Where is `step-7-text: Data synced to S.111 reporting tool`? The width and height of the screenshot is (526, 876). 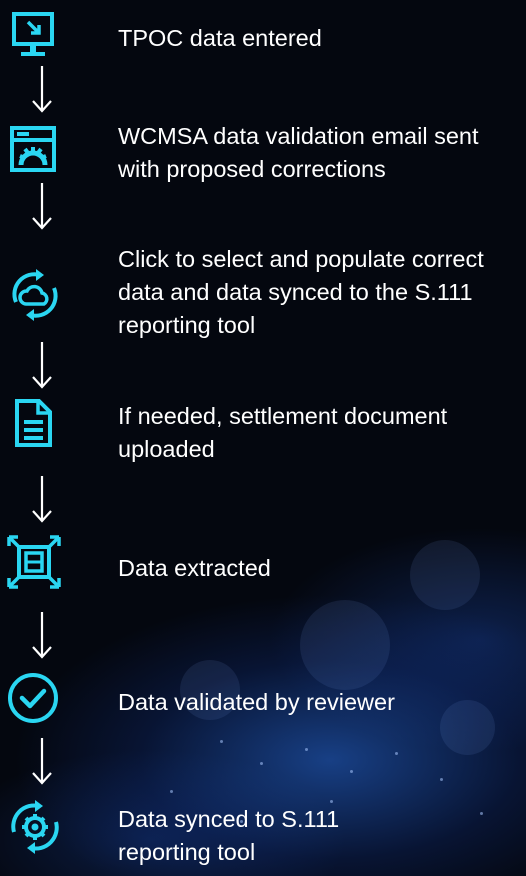
step-7-text: Data synced to S.111 reporting tool is located at coordinates (229, 835).